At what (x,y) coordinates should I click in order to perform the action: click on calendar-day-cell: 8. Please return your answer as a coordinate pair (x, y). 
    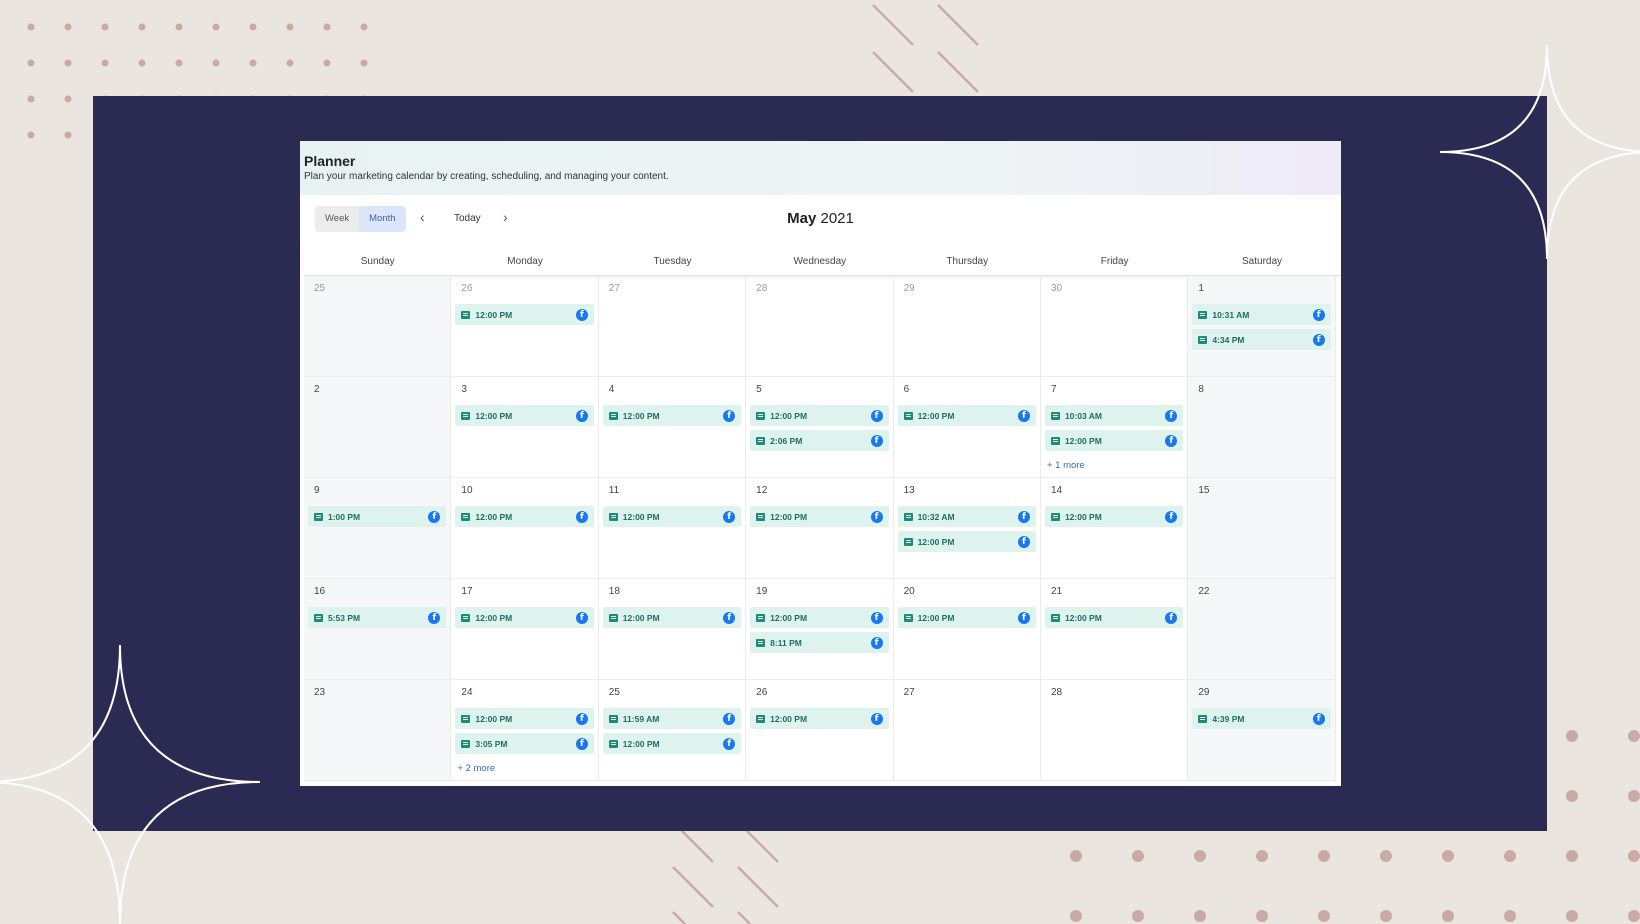
    Looking at the image, I should click on (1262, 427).